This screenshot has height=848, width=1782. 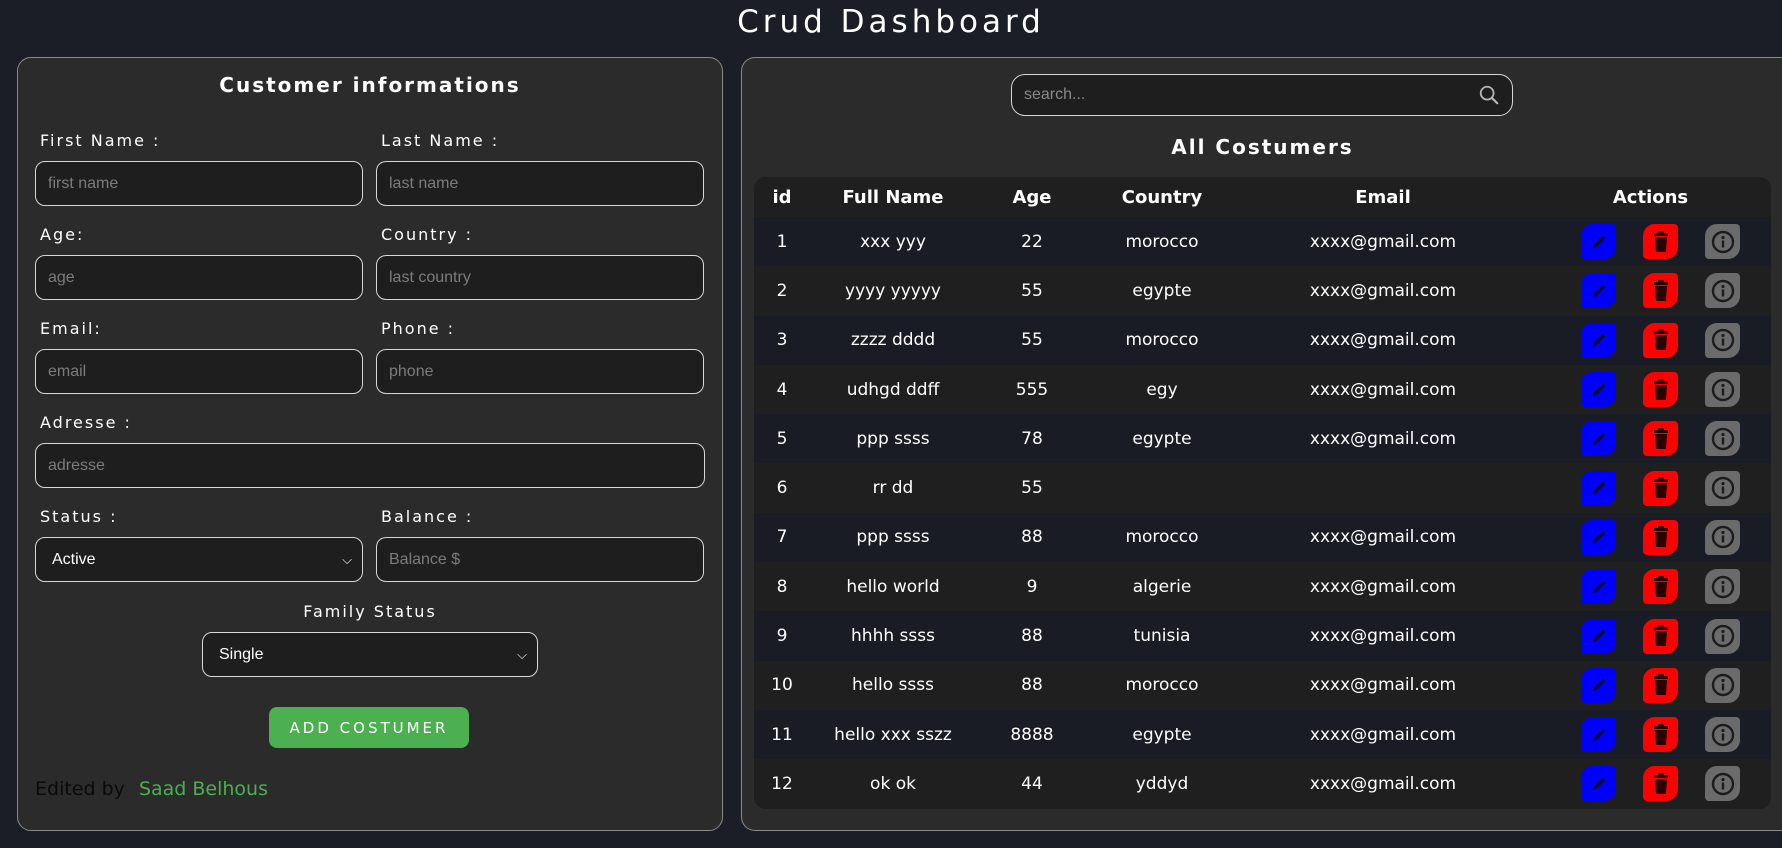 What do you see at coordinates (199, 371) in the screenshot?
I see `email-input` at bounding box center [199, 371].